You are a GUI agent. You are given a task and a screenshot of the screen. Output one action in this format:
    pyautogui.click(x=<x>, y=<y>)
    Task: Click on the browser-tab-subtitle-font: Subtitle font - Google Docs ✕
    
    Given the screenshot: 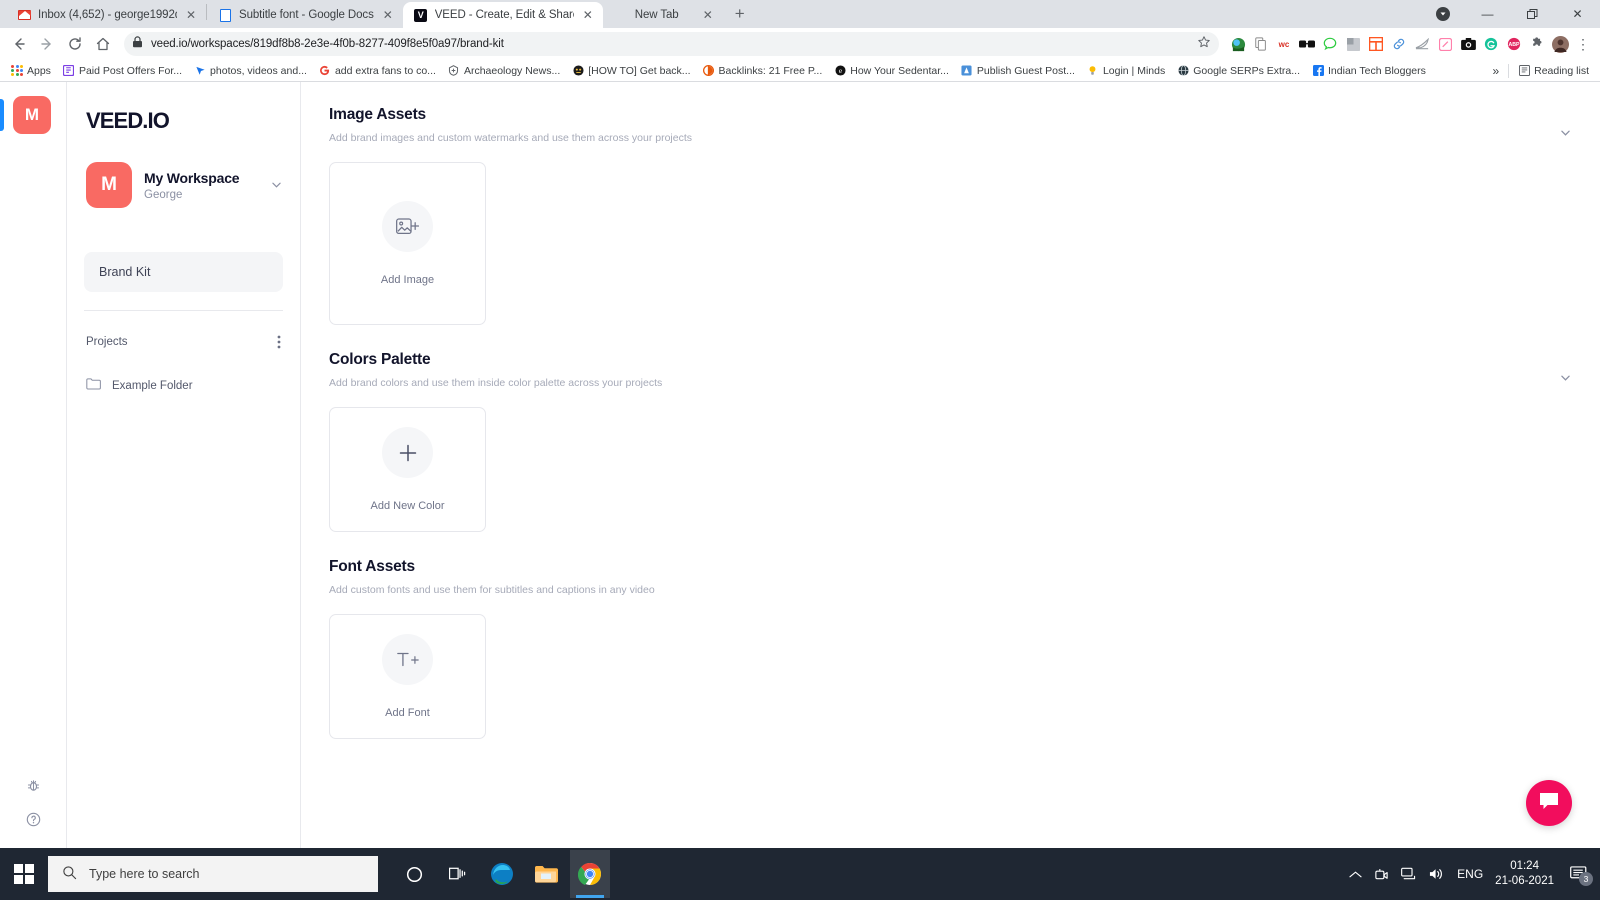 What is the action you would take?
    pyautogui.click(x=305, y=15)
    